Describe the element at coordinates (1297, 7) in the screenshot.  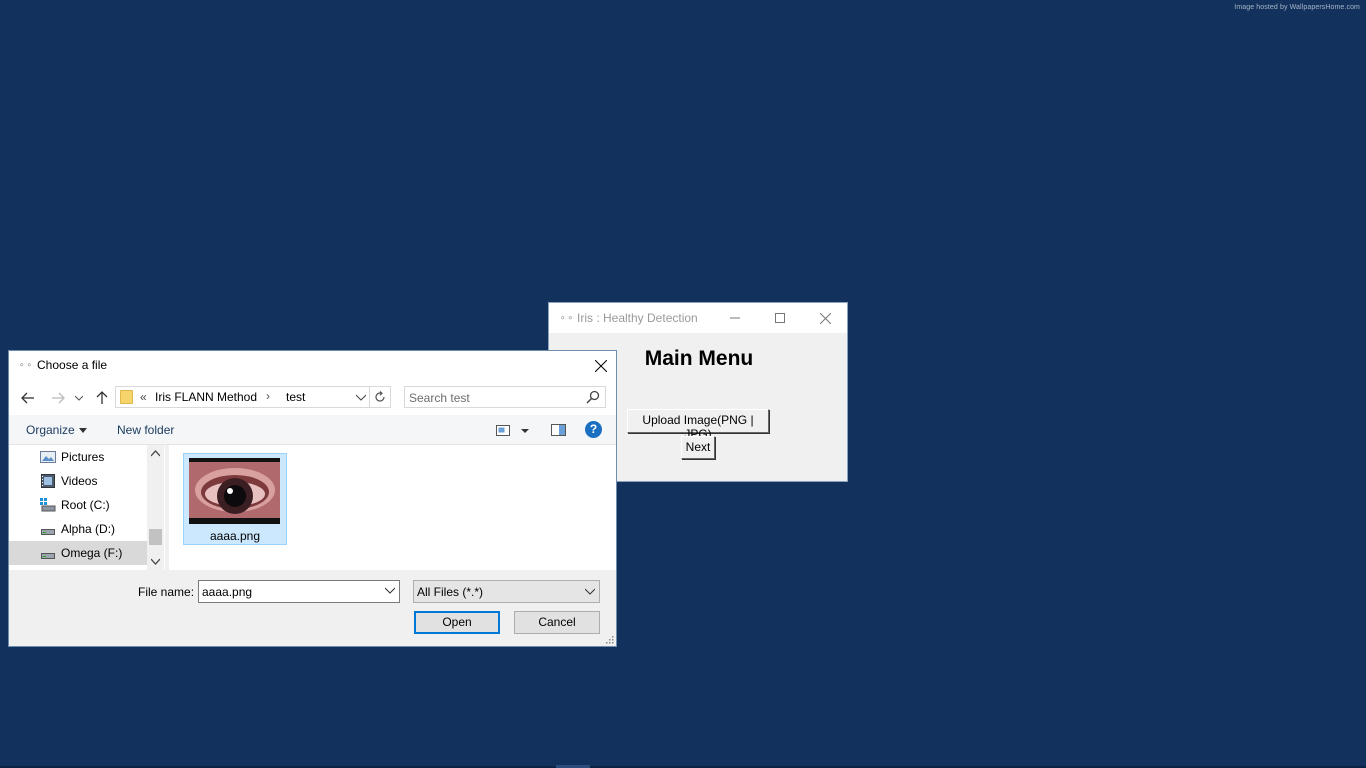
I see `watermark-text: Image hosted by WallpapersHome.com` at that location.